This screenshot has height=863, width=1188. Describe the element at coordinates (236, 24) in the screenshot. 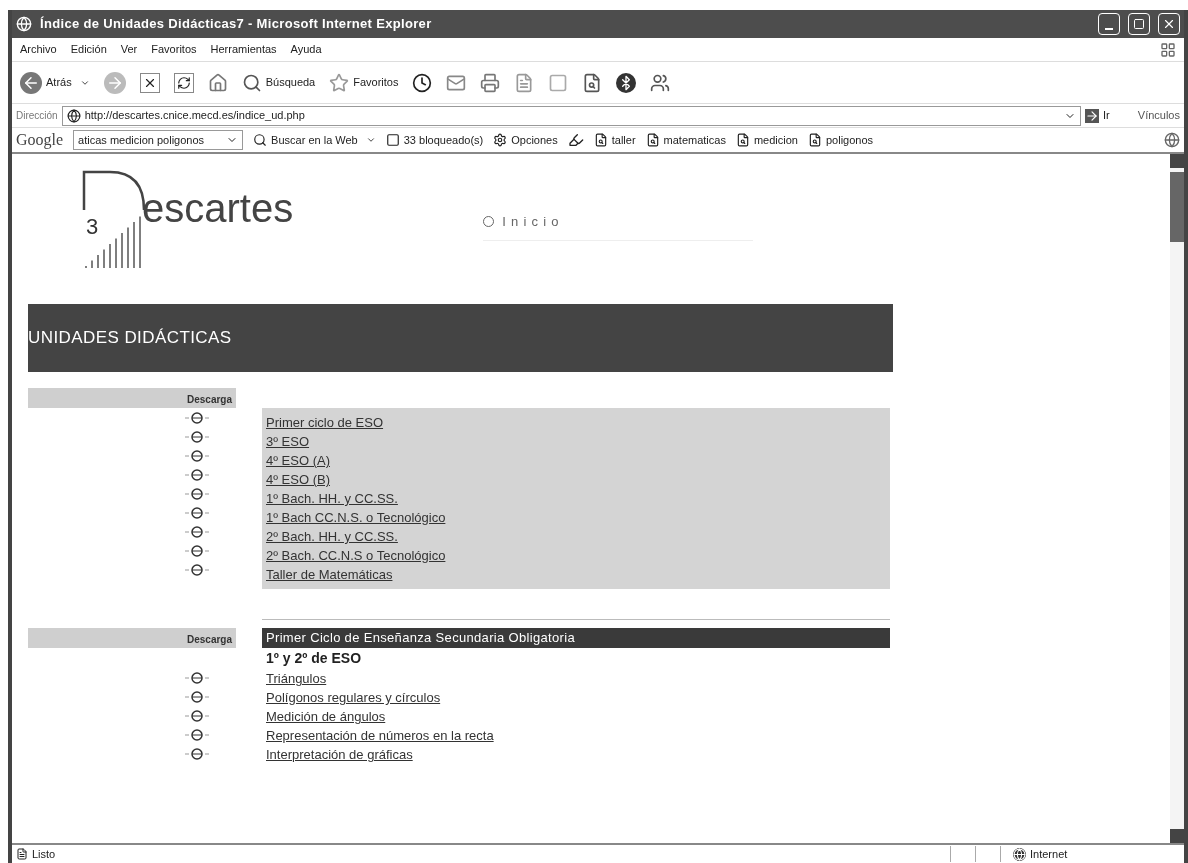

I see `window-title: Índice de Unidades Didácticas7 - Microsoft Internet Explorer` at that location.